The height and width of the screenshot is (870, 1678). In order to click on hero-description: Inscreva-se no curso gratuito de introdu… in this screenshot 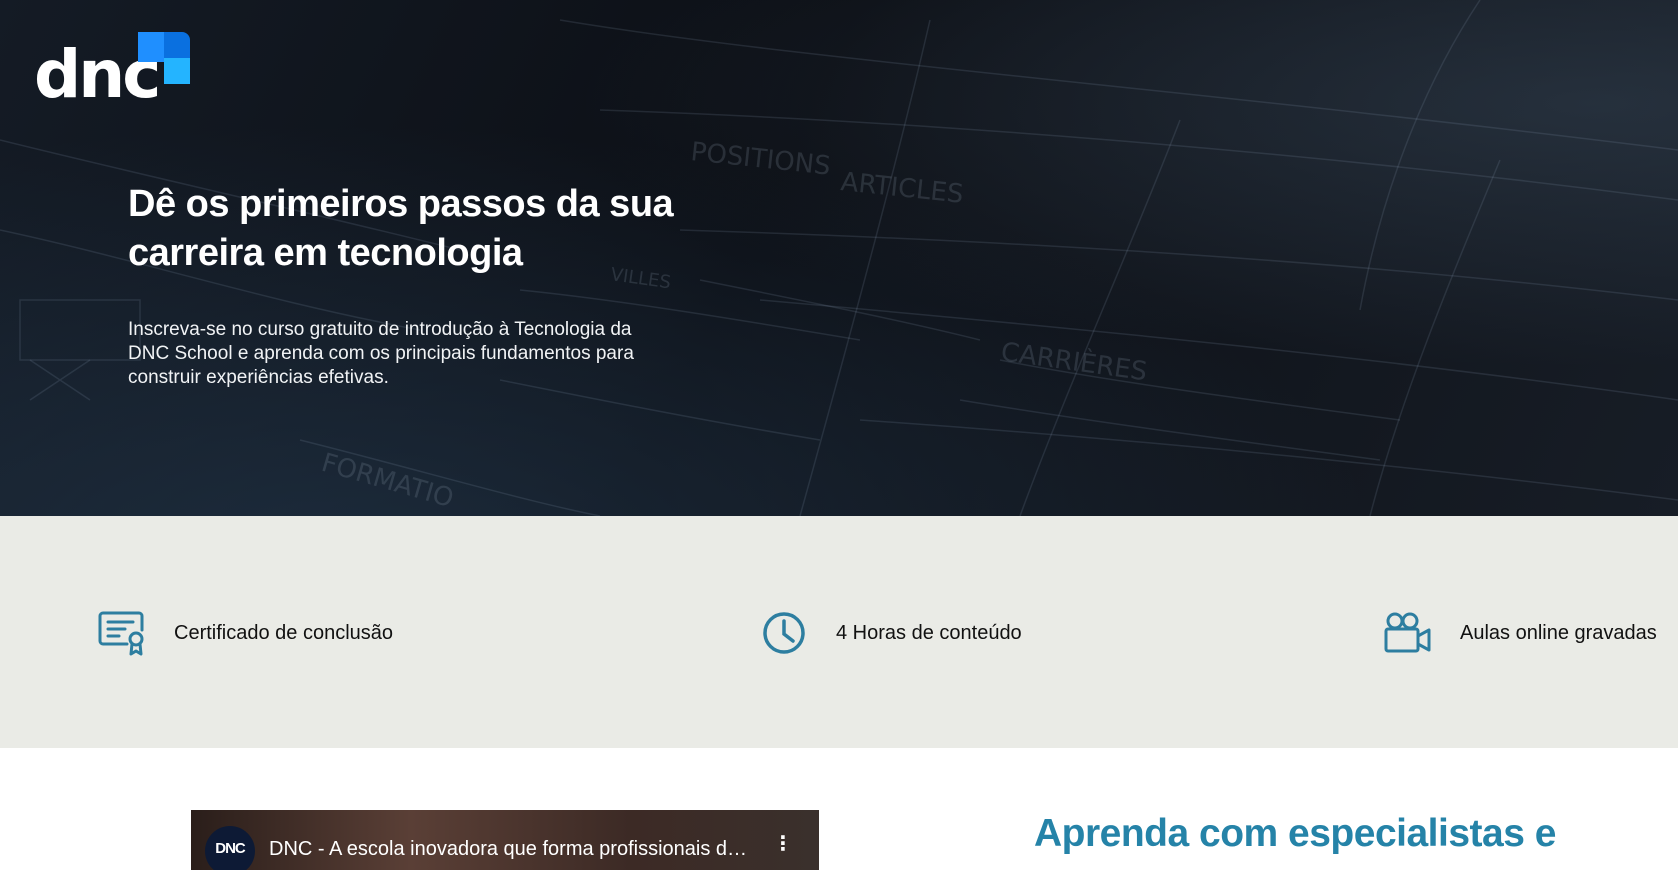, I will do `click(381, 353)`.